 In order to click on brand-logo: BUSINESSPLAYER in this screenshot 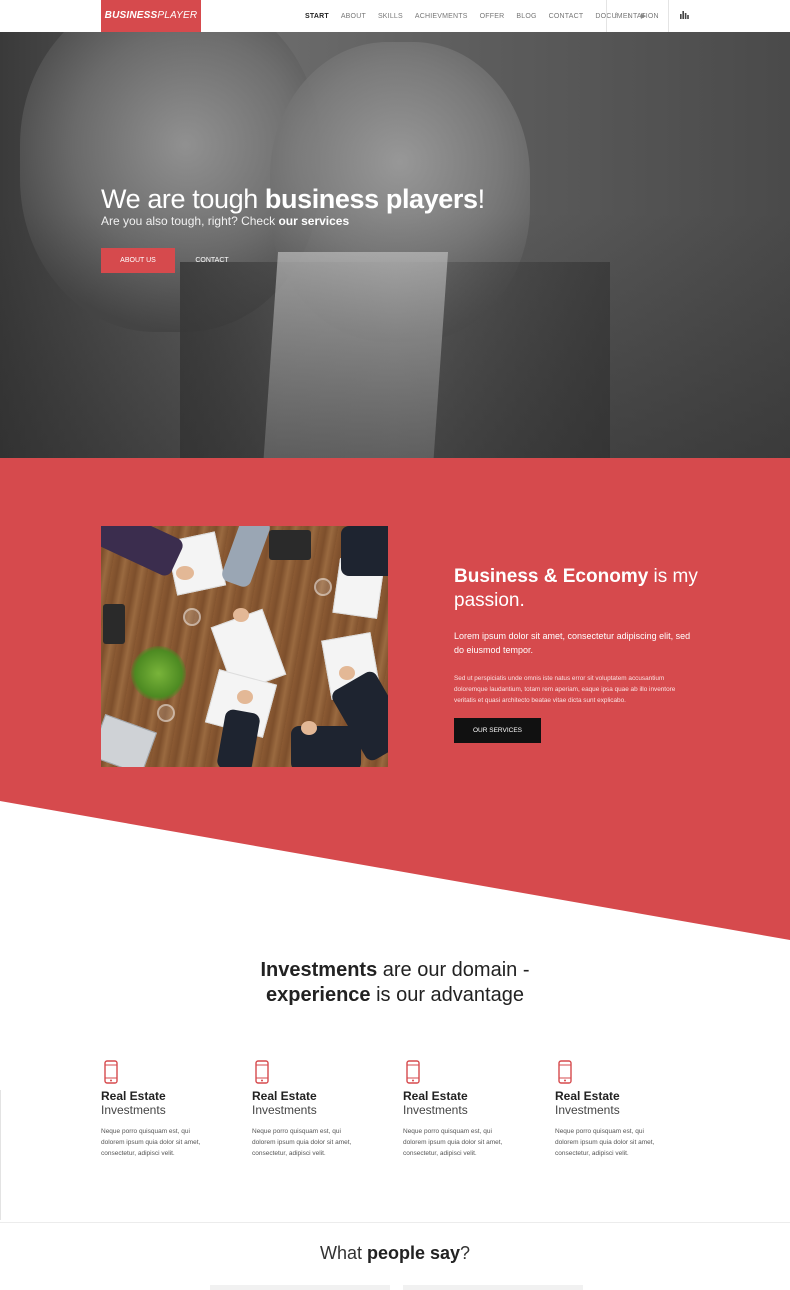, I will do `click(151, 16)`.